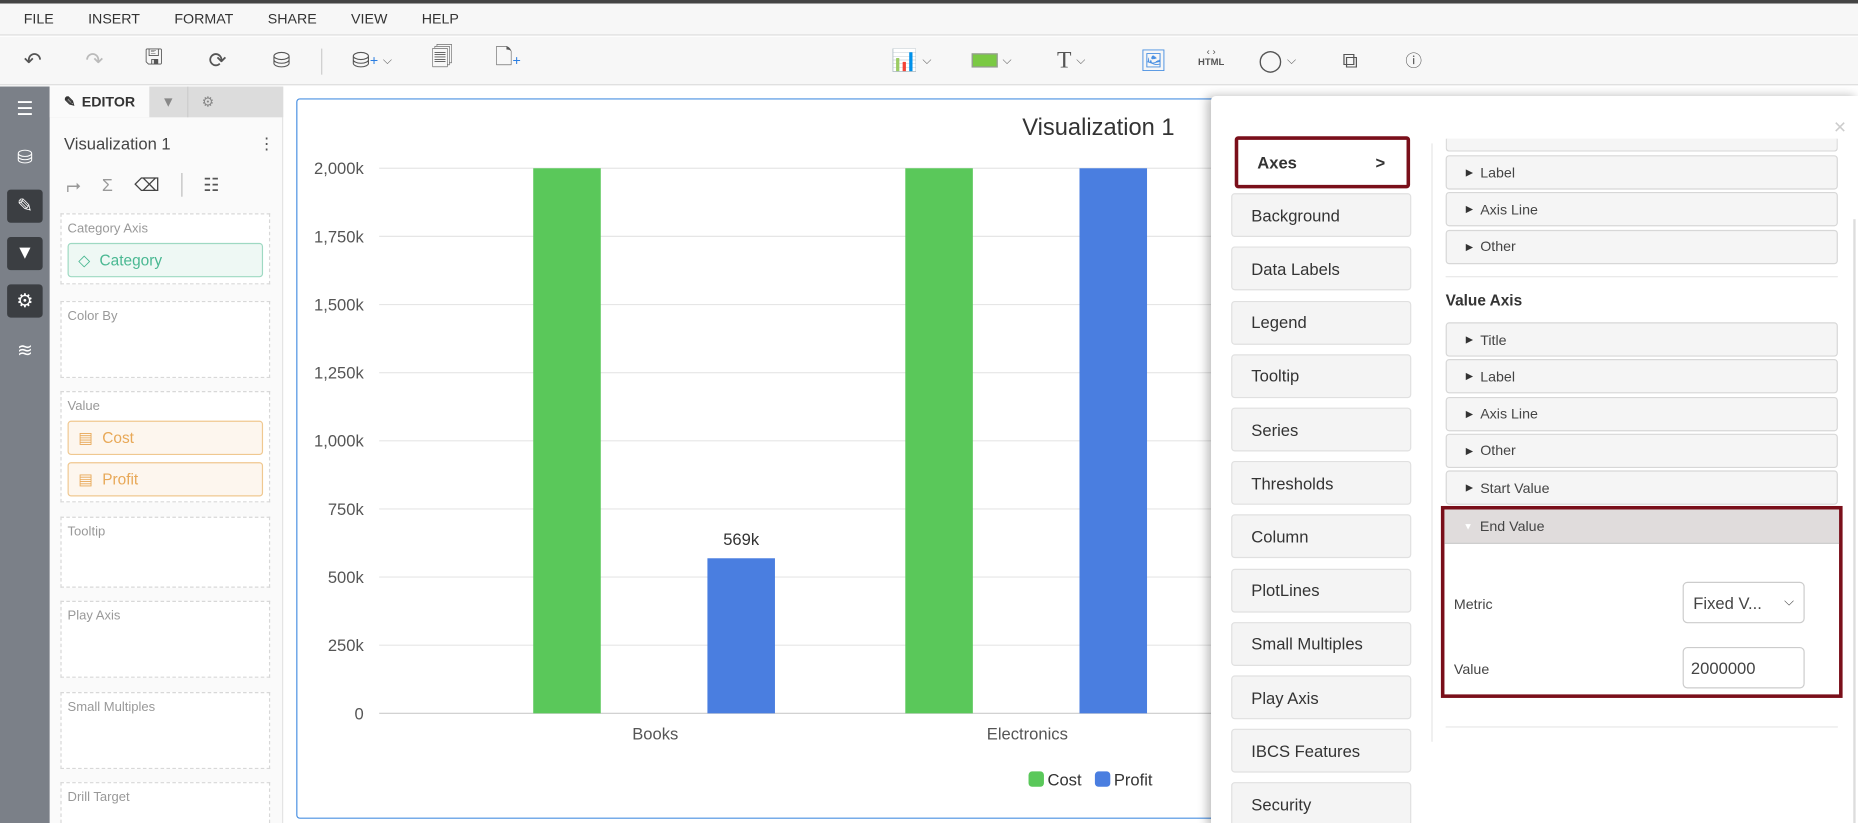  I want to click on accordion-start-value: ▶ Start Value, so click(1641, 488).